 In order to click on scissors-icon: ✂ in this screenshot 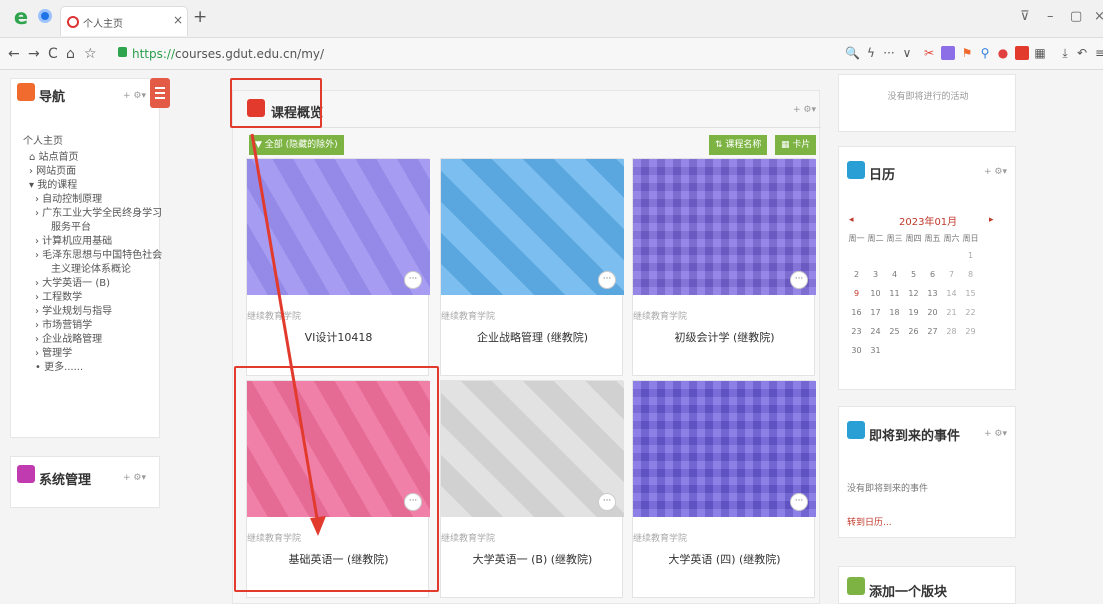, I will do `click(929, 53)`.